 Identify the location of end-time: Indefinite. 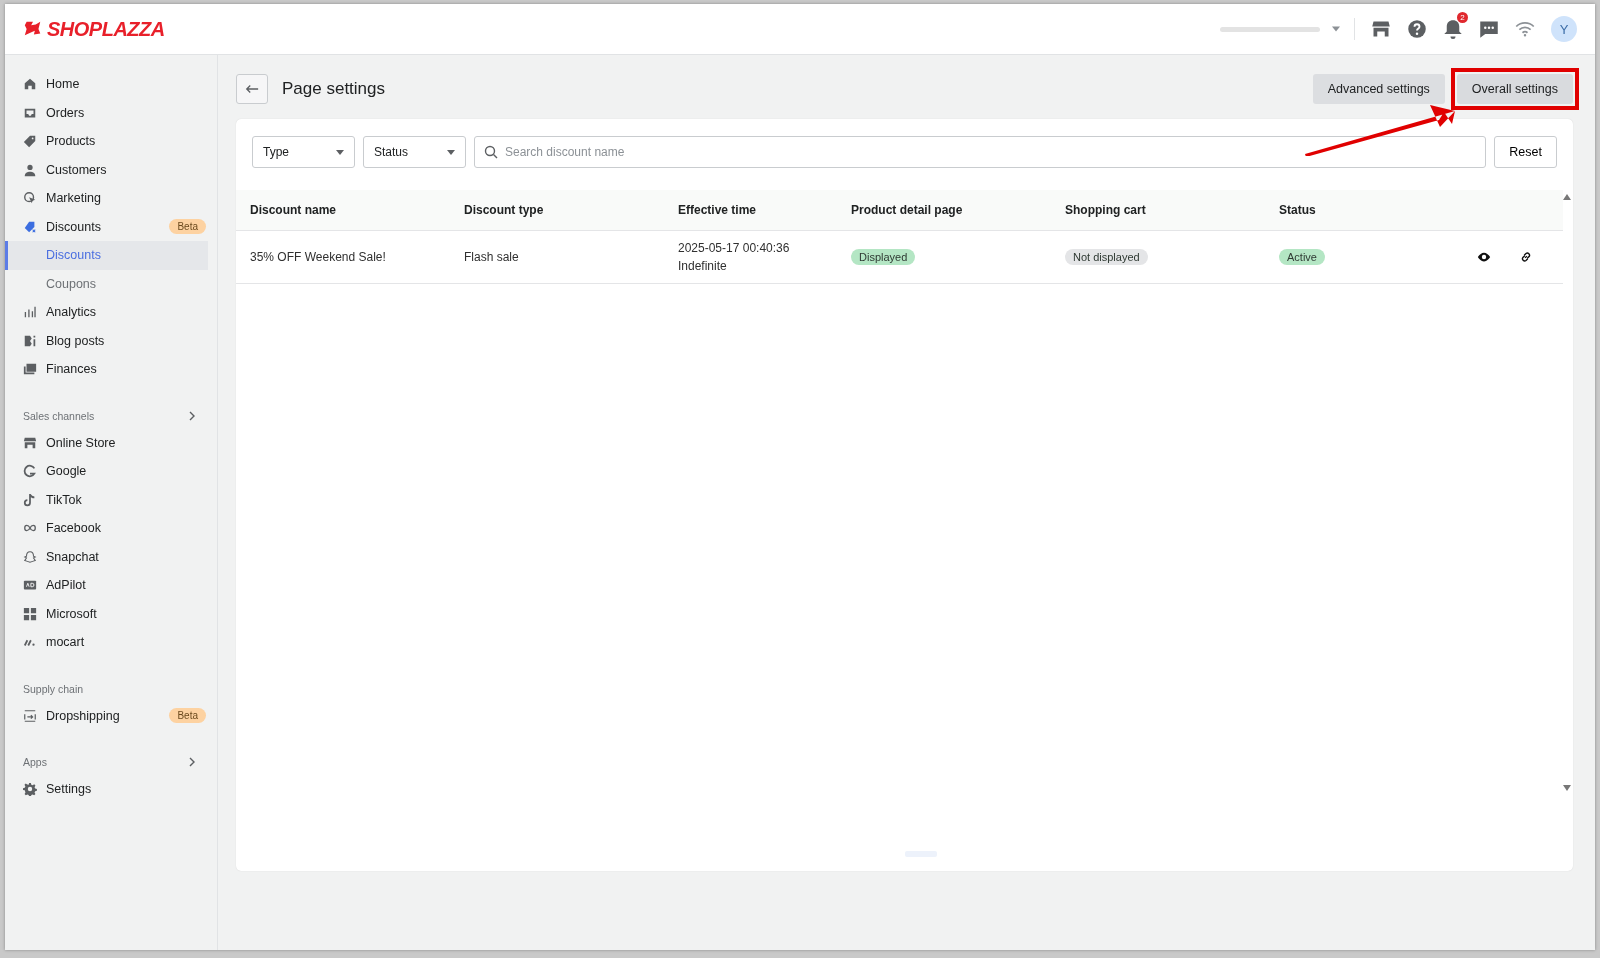
(703, 266).